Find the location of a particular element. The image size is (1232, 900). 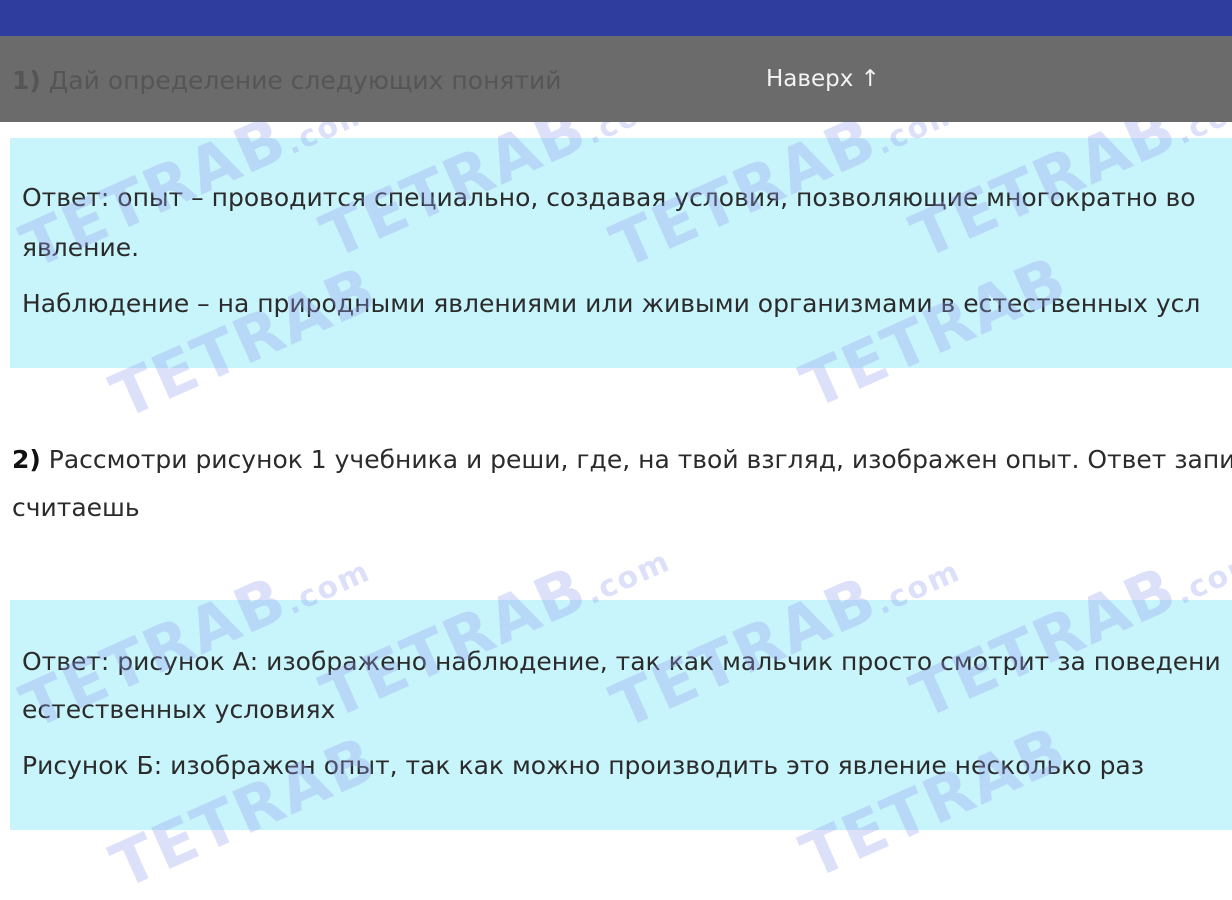

question-2-line-2: считаешь is located at coordinates (76, 507).